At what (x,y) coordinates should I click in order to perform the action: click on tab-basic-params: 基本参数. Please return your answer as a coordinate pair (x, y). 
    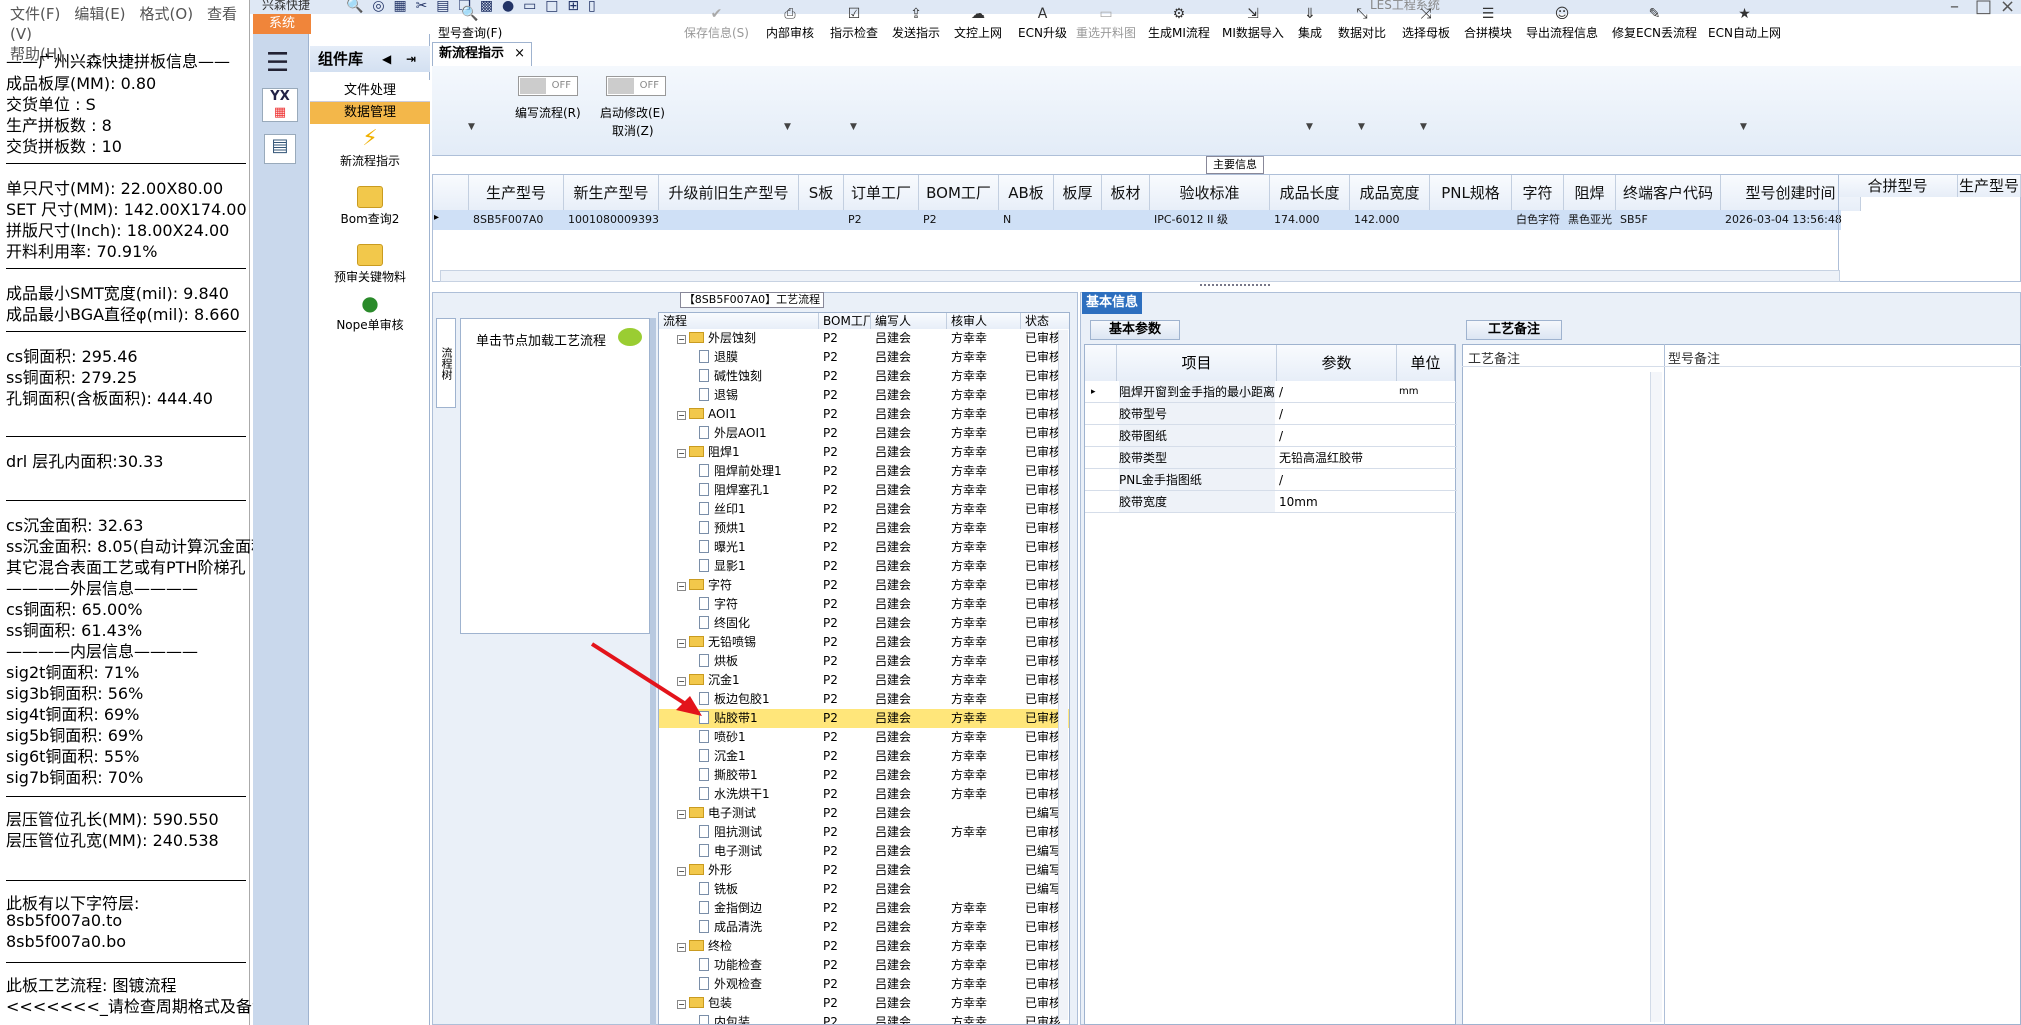
    Looking at the image, I should click on (1135, 330).